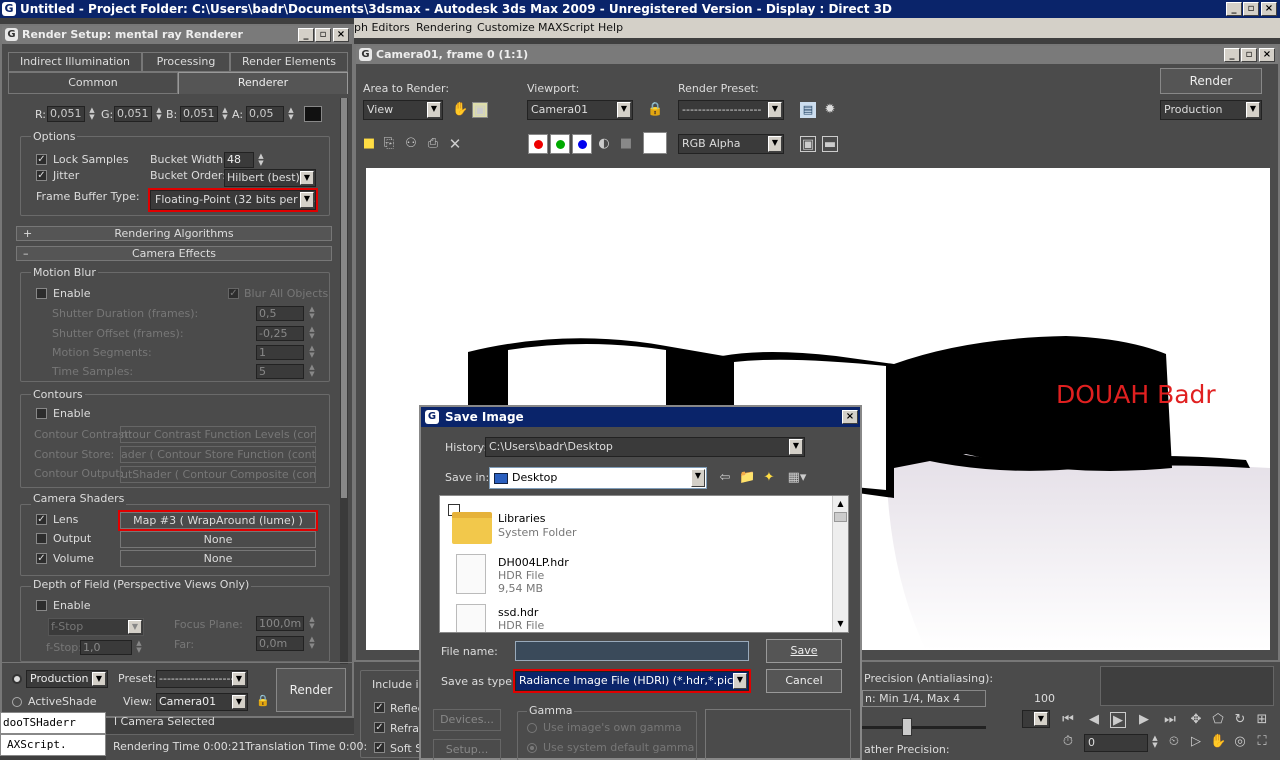 This screenshot has height=760, width=1280. Describe the element at coordinates (312, 313) in the screenshot. I see `shutter-duration-spinner: ▲ ▼` at that location.